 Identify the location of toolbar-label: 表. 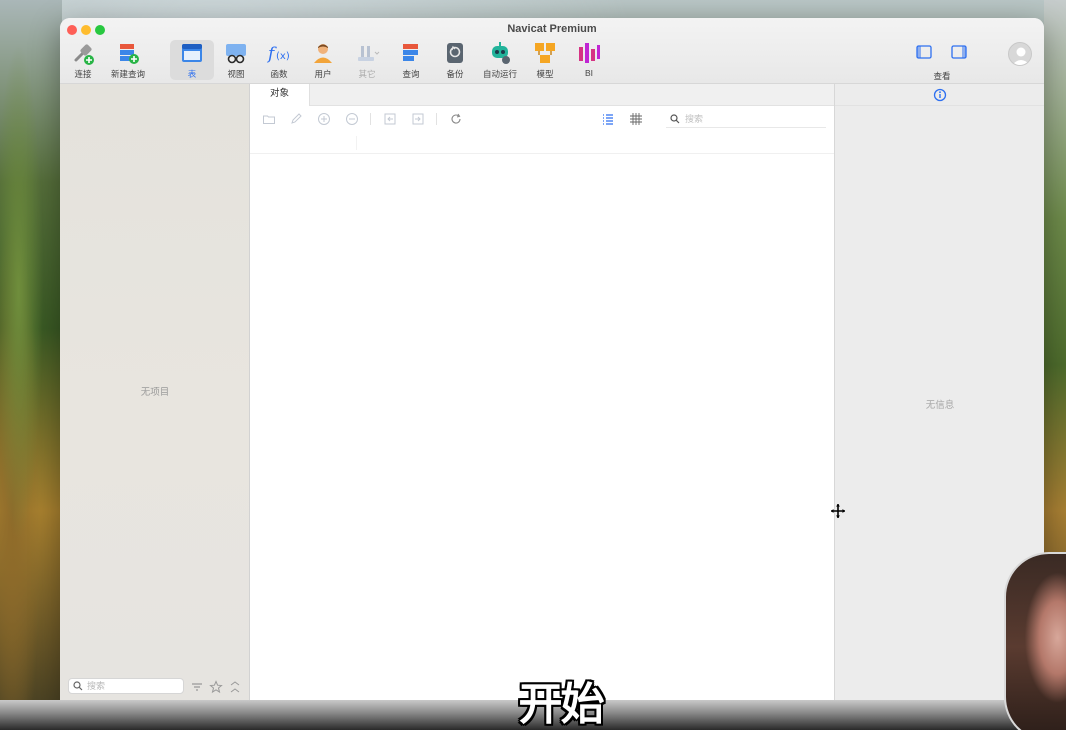
(192, 74).